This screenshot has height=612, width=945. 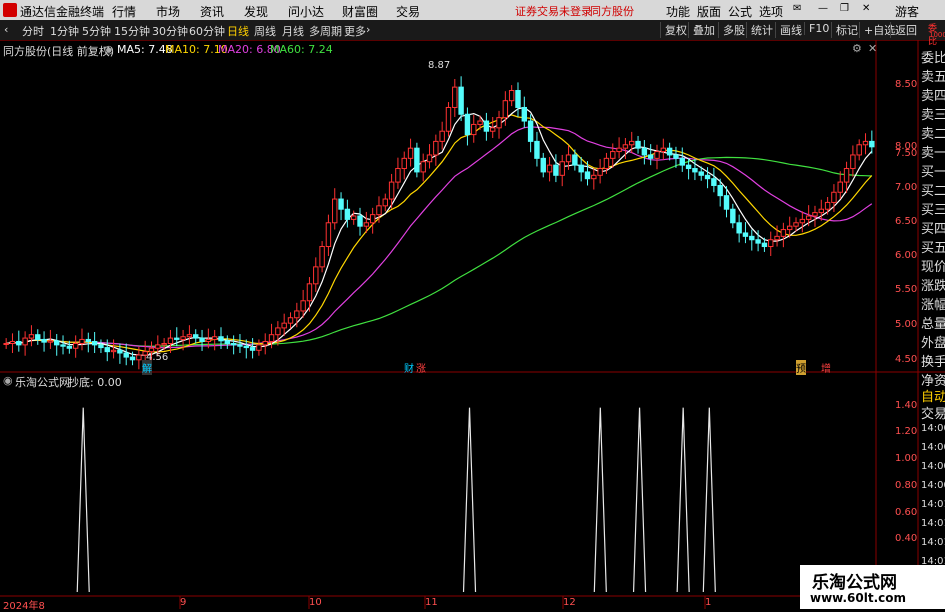 I want to click on event-unlock: 解, so click(x=147, y=367).